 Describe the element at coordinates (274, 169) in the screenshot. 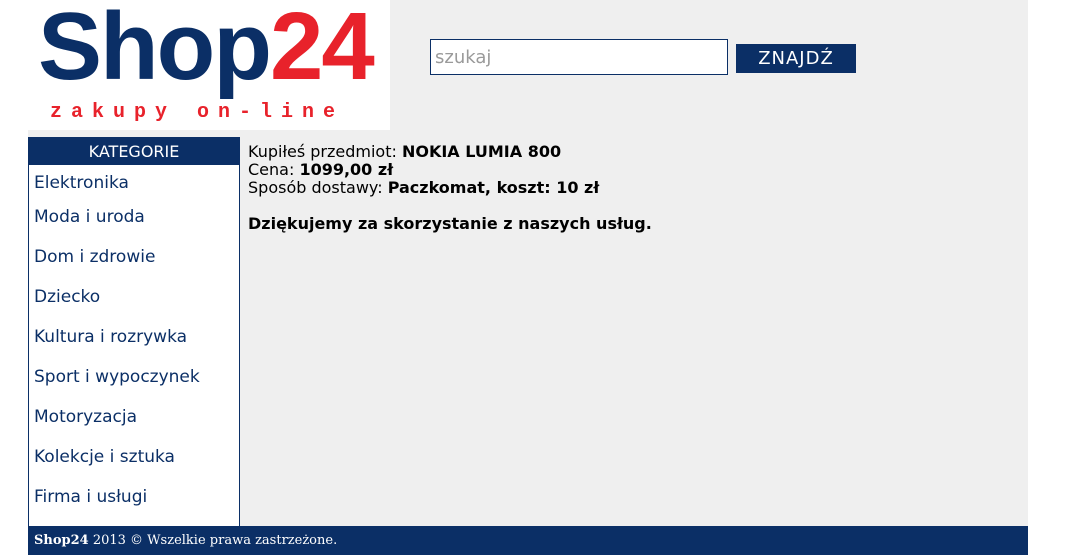

I see `price-label: Cena:` at that location.